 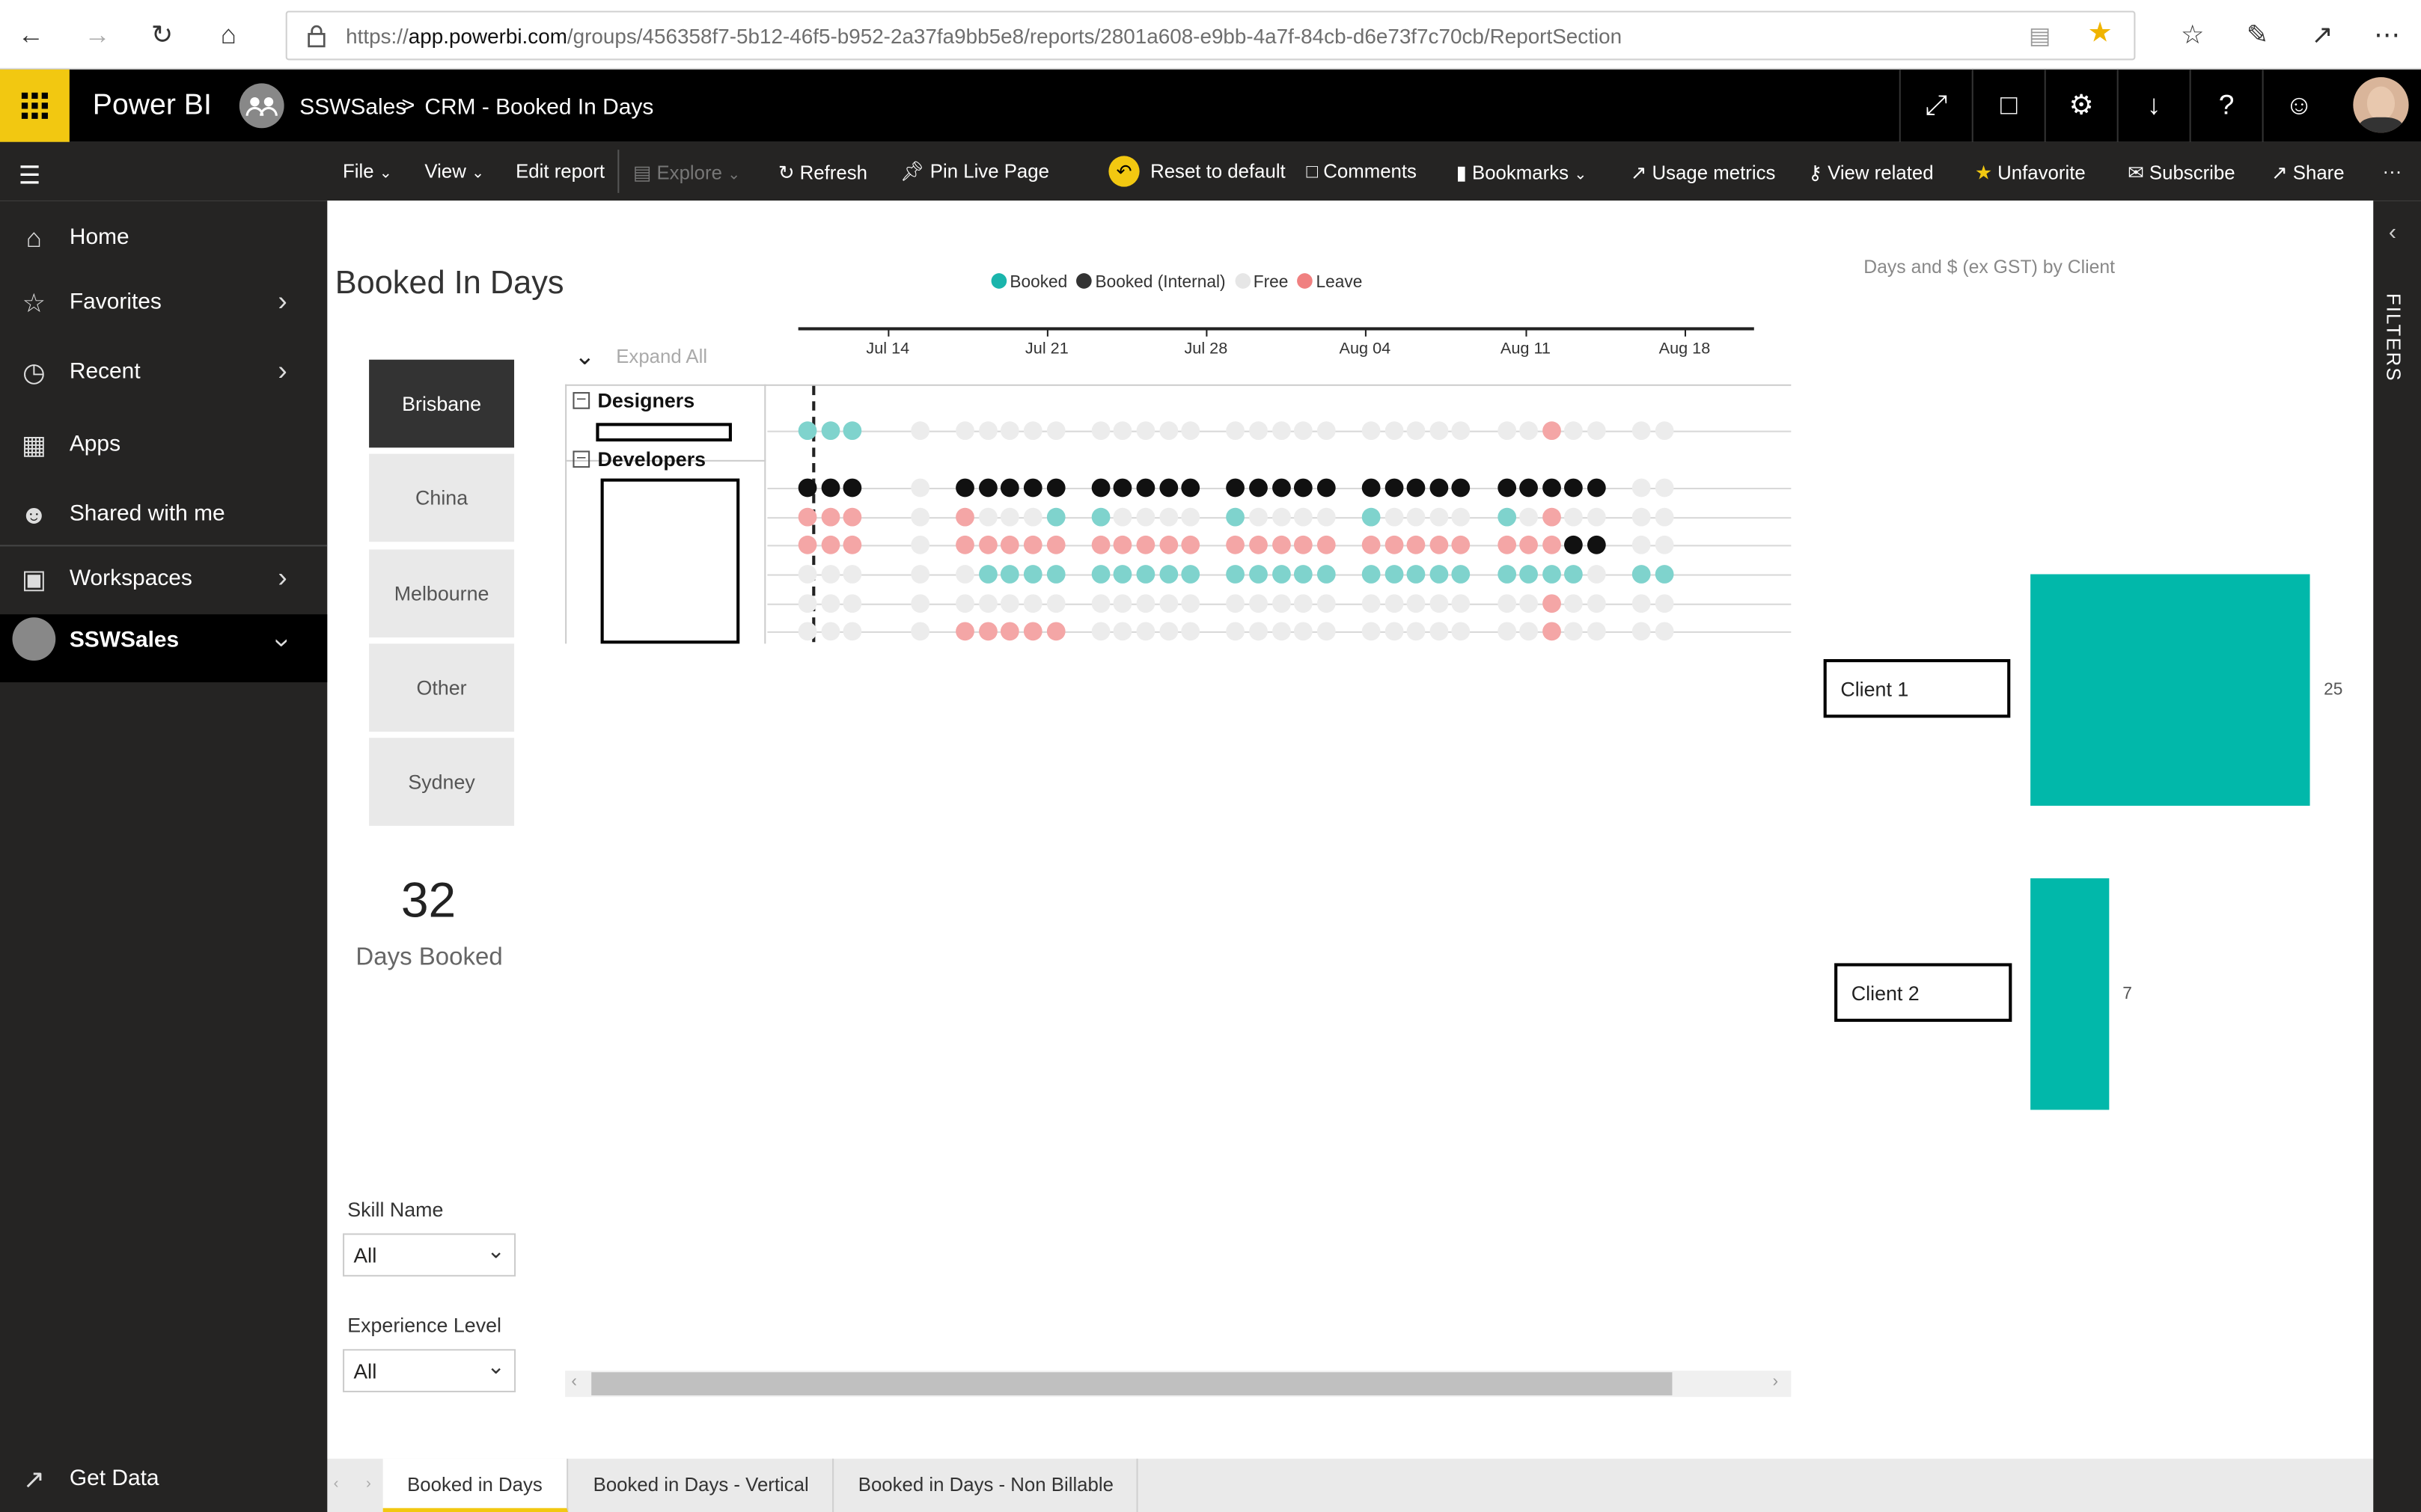 What do you see at coordinates (2008, 105) in the screenshot?
I see `feedback-icon: □` at bounding box center [2008, 105].